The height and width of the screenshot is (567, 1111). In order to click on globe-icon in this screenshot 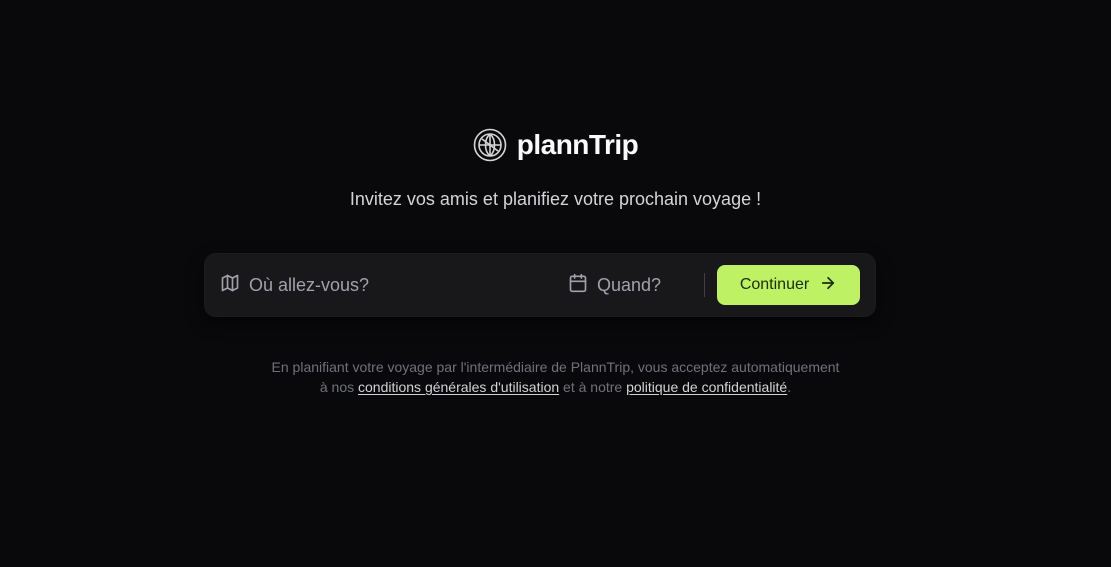, I will do `click(490, 145)`.